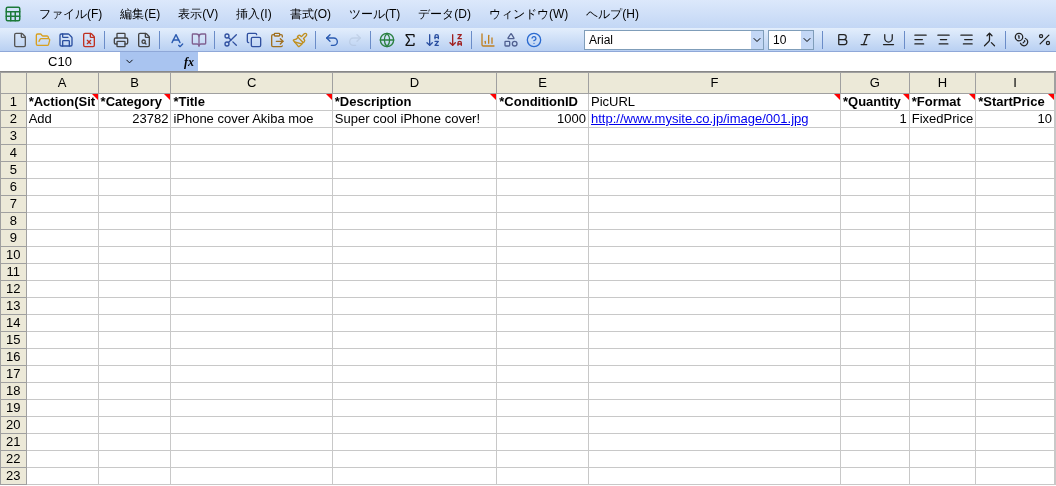 This screenshot has height=486, width=1056. Describe the element at coordinates (310, 14) in the screenshot. I see `menu-item: 書式(O)` at that location.